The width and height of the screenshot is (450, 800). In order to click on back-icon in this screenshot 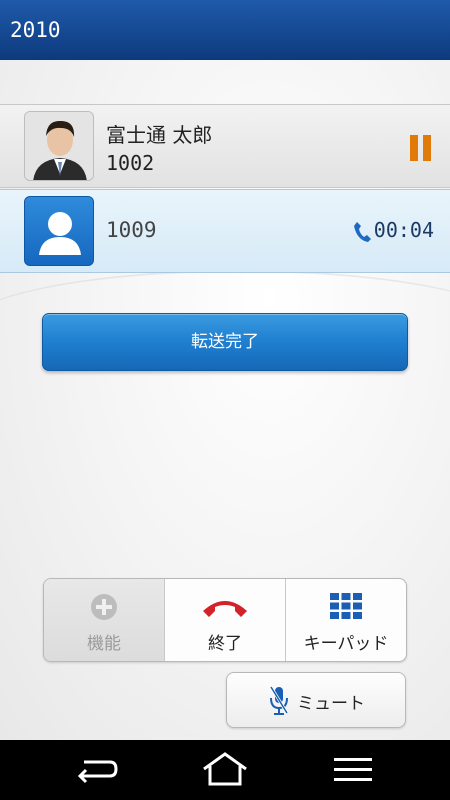, I will do `click(97, 770)`.